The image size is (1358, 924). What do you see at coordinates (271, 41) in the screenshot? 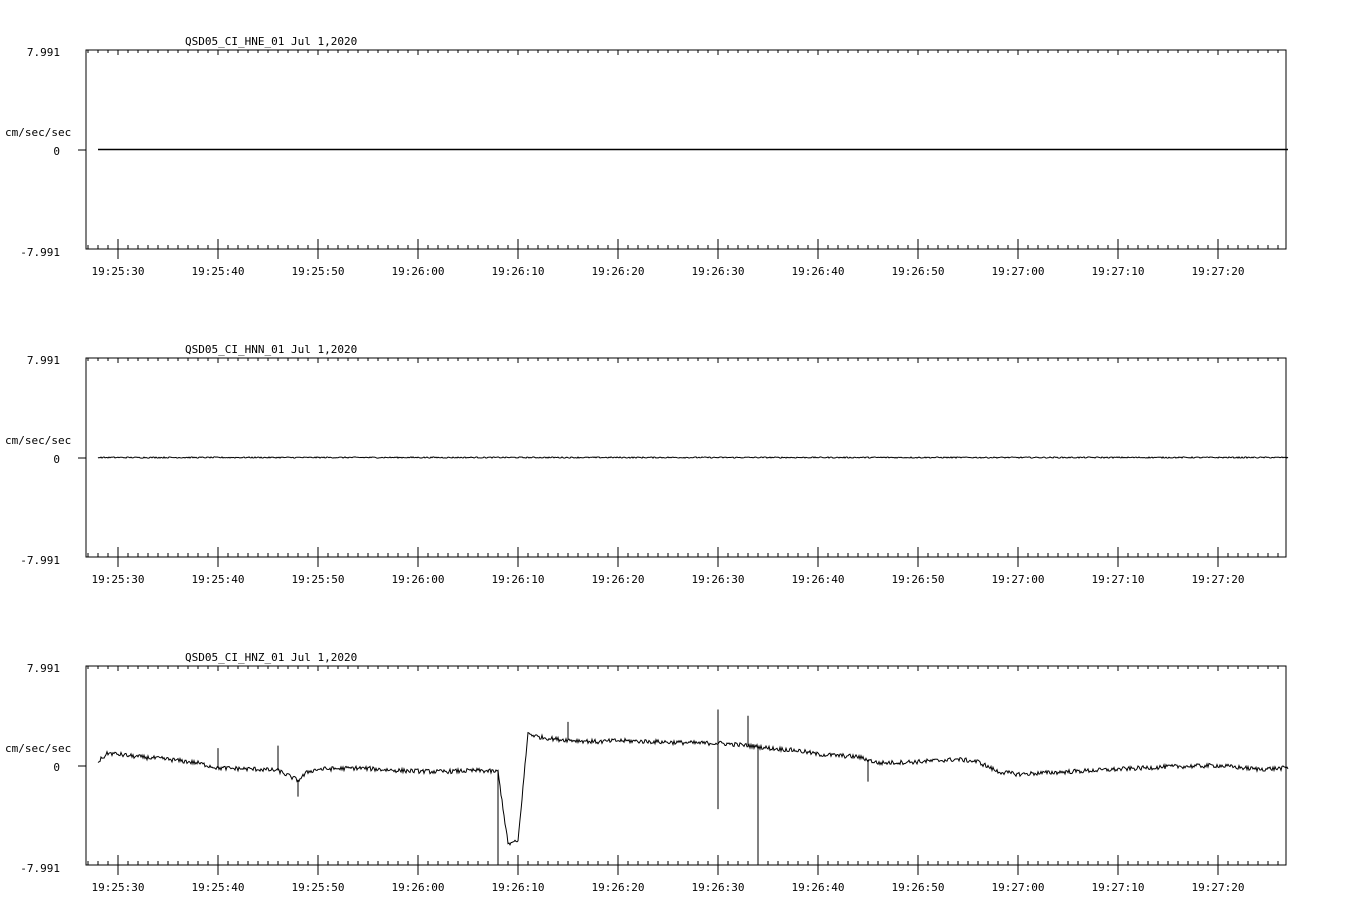
I see `panel-title: QSD05_CI_HNE_01 Jul 1,2020` at bounding box center [271, 41].